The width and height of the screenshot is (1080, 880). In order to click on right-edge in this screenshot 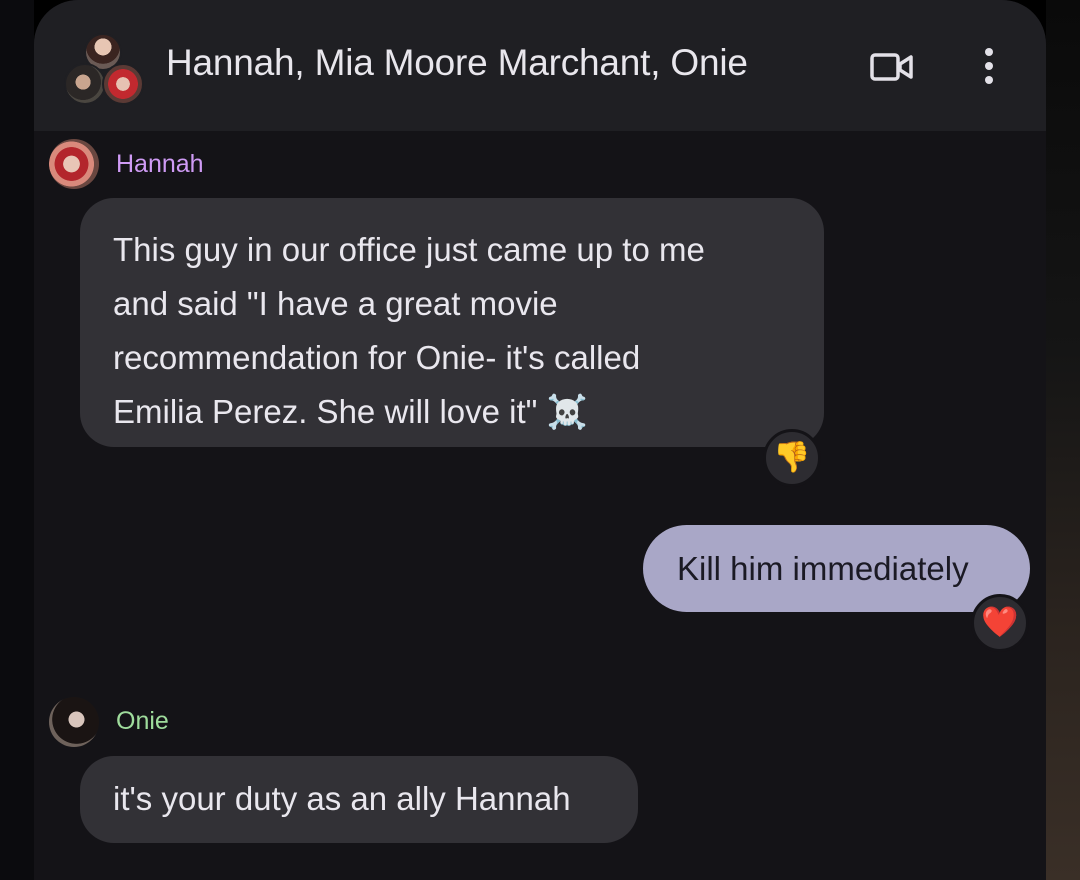, I will do `click(1063, 440)`.